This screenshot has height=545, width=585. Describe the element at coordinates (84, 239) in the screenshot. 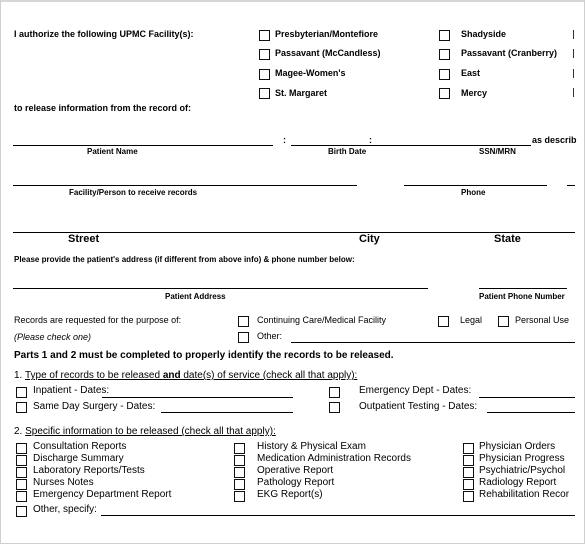

I see `street-header: Street` at that location.